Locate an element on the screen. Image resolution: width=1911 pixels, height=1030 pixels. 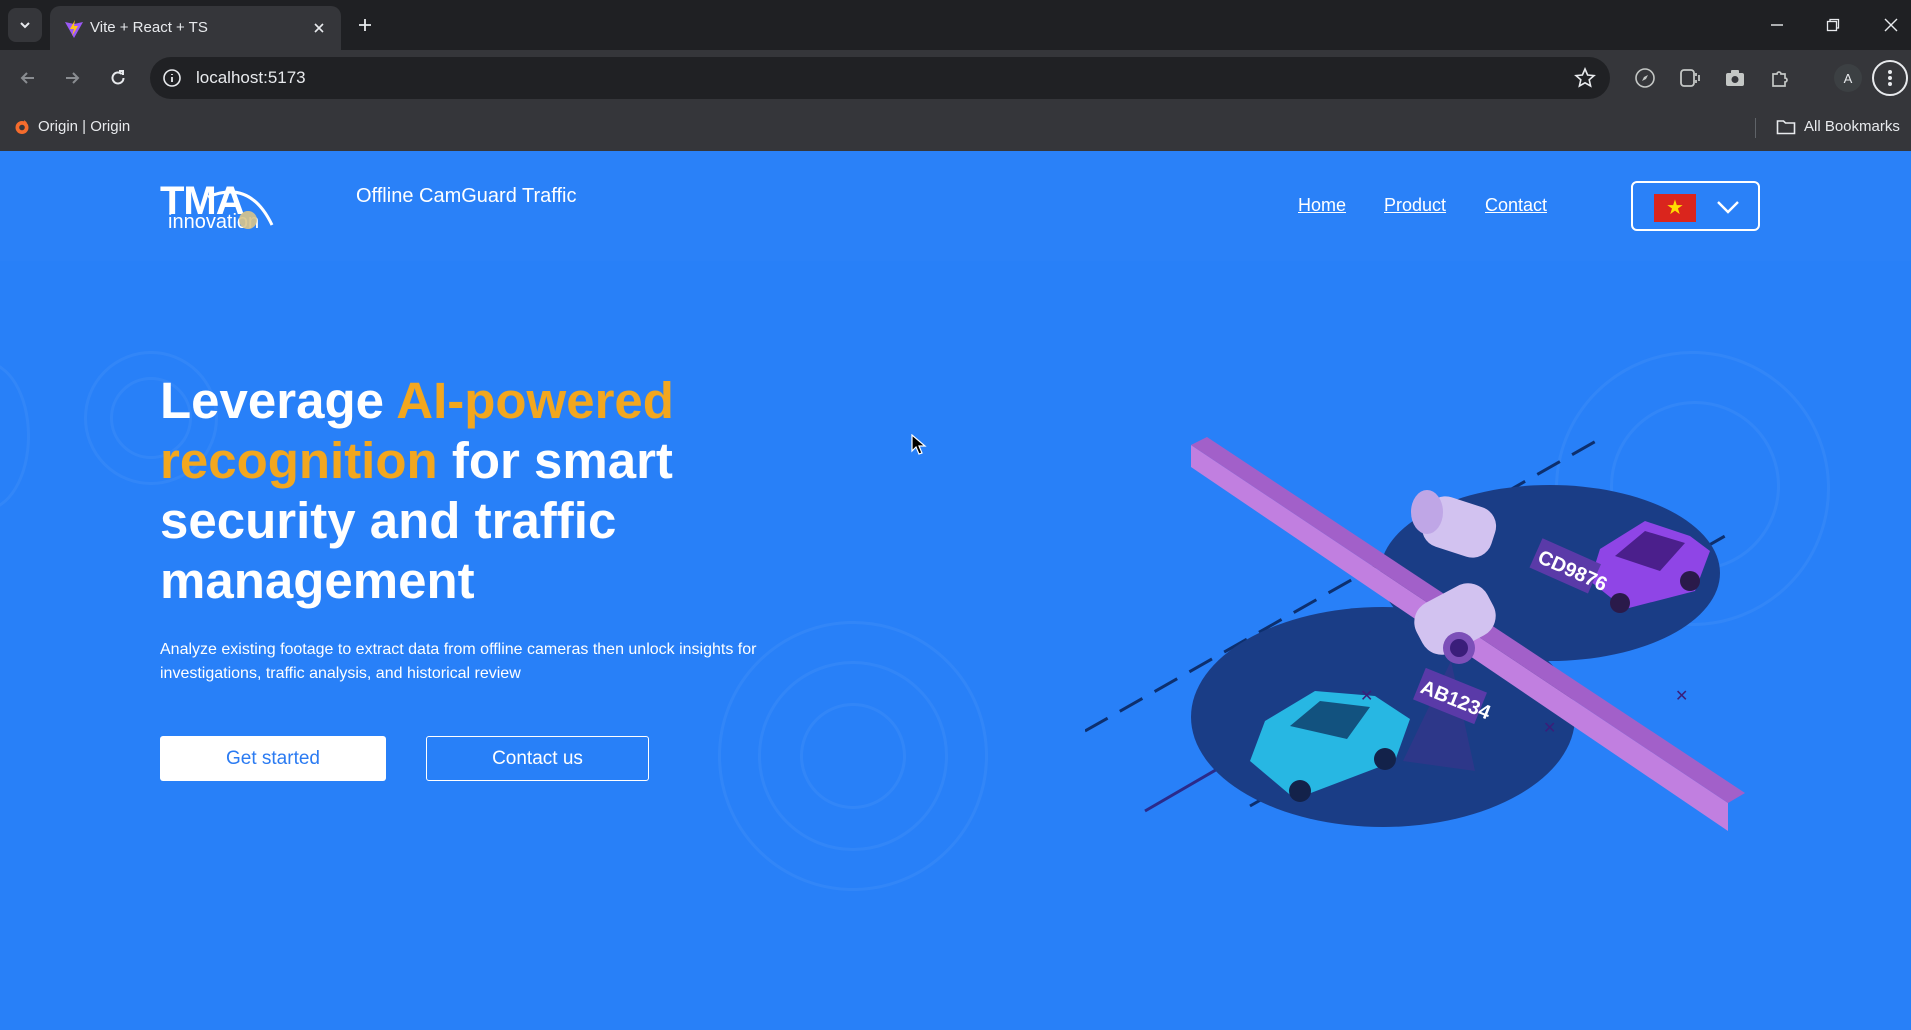
hero-title-lead: Leverage is located at coordinates (278, 400).